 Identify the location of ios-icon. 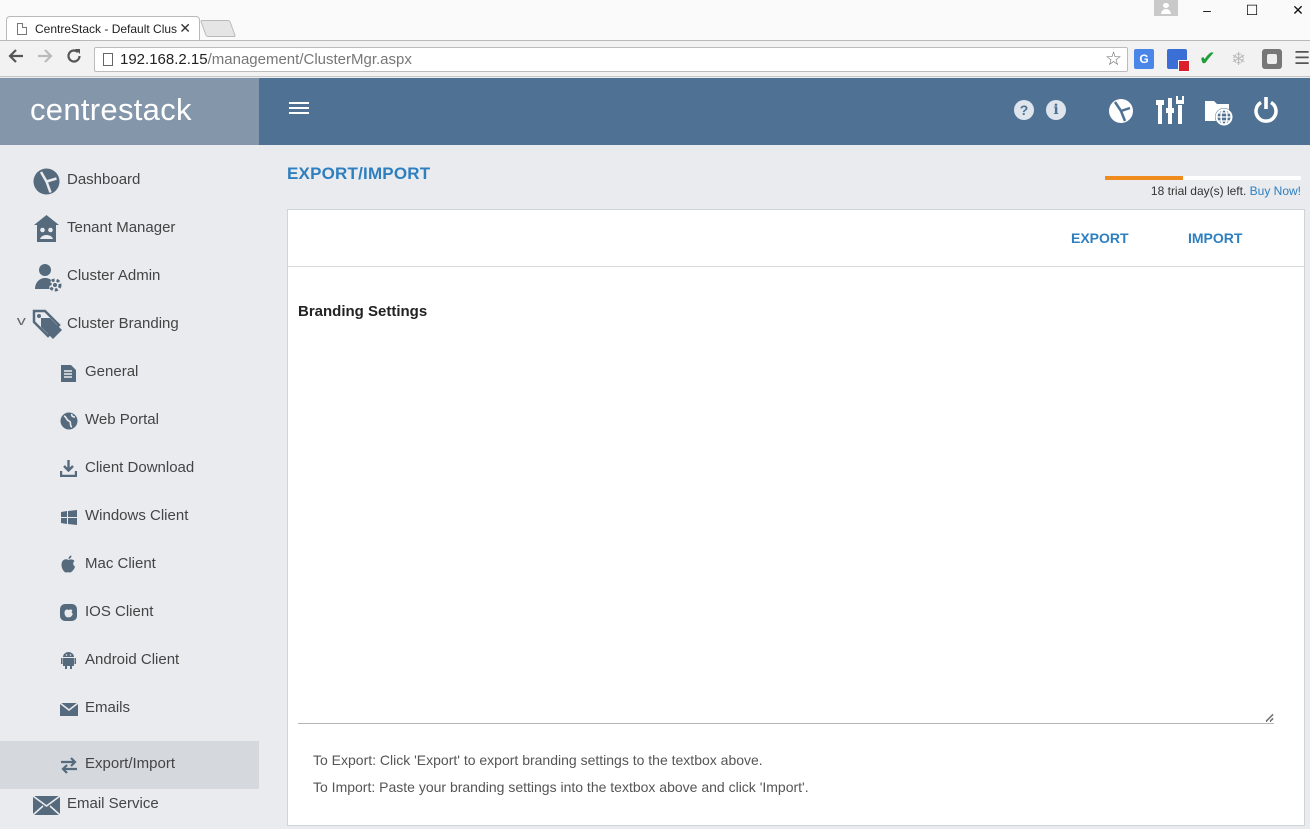
(68, 614).